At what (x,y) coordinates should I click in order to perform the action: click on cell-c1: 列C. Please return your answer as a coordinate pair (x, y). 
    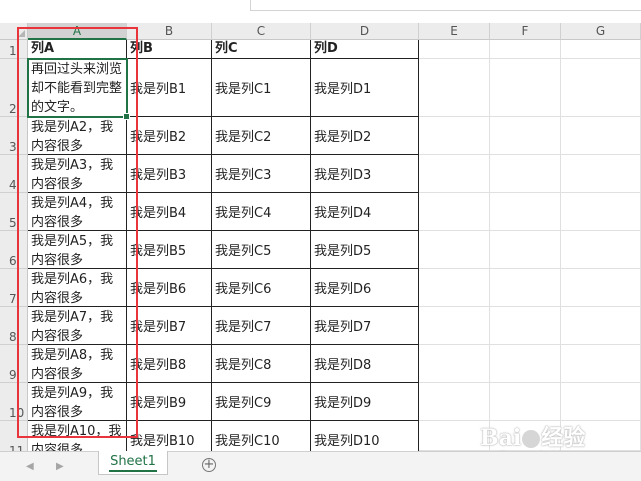
    Looking at the image, I should click on (261, 49).